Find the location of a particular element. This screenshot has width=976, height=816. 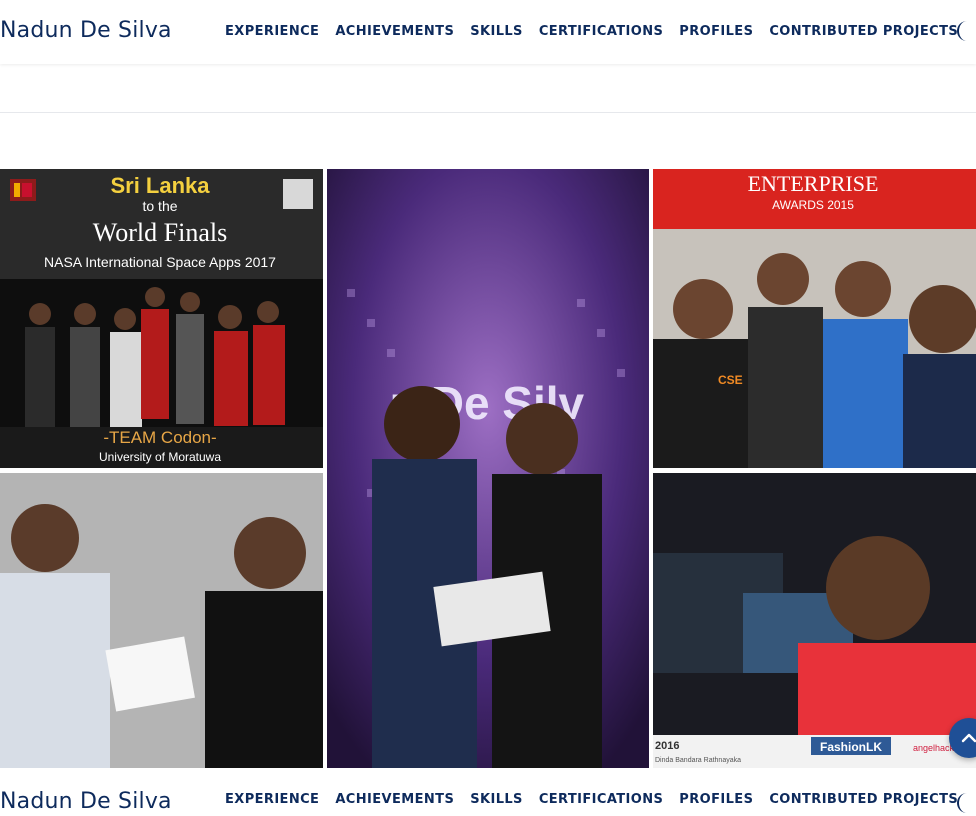

footer-nav-skills: SKILLS is located at coordinates (496, 799).